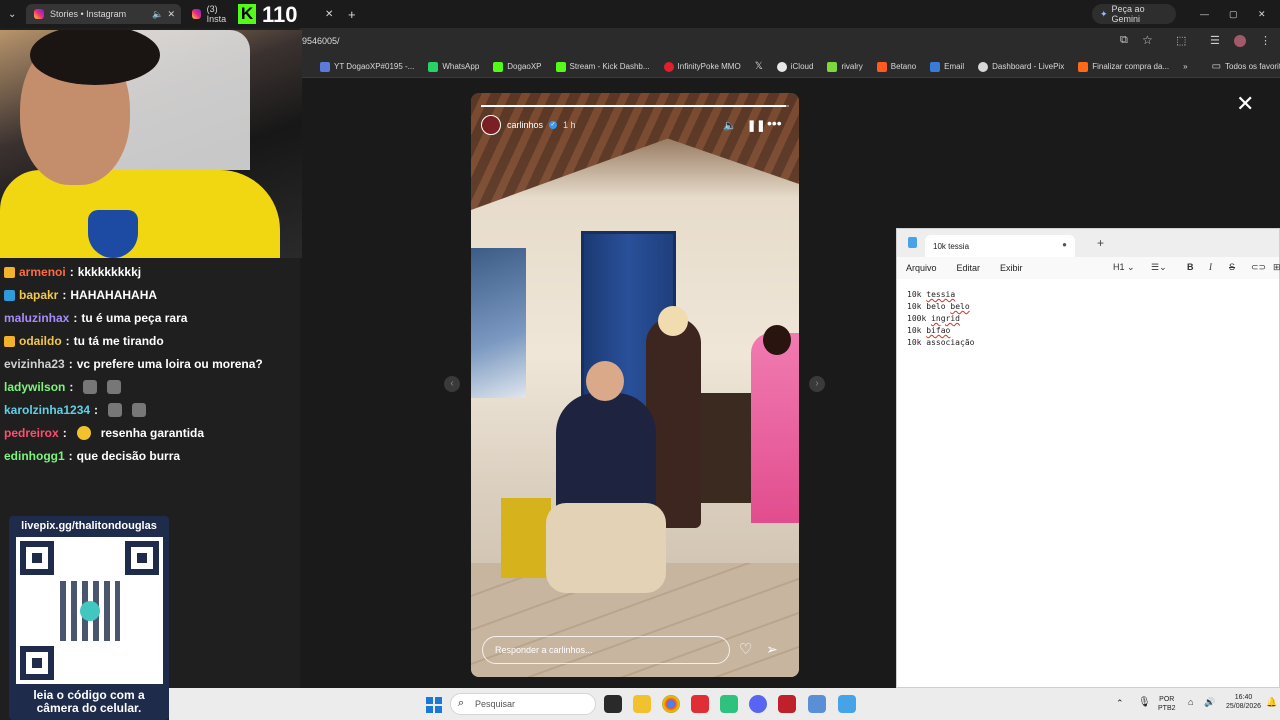 The height and width of the screenshot is (720, 1280). What do you see at coordinates (730, 125) in the screenshot?
I see `volume-icon: 🔈` at bounding box center [730, 125].